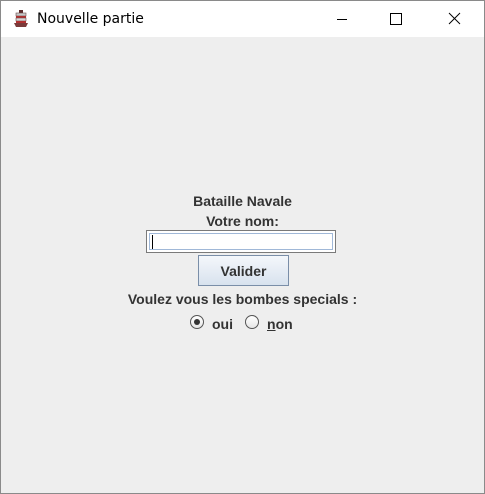 This screenshot has height=494, width=485. What do you see at coordinates (222, 324) in the screenshot?
I see `radio-oui-label: oui` at bounding box center [222, 324].